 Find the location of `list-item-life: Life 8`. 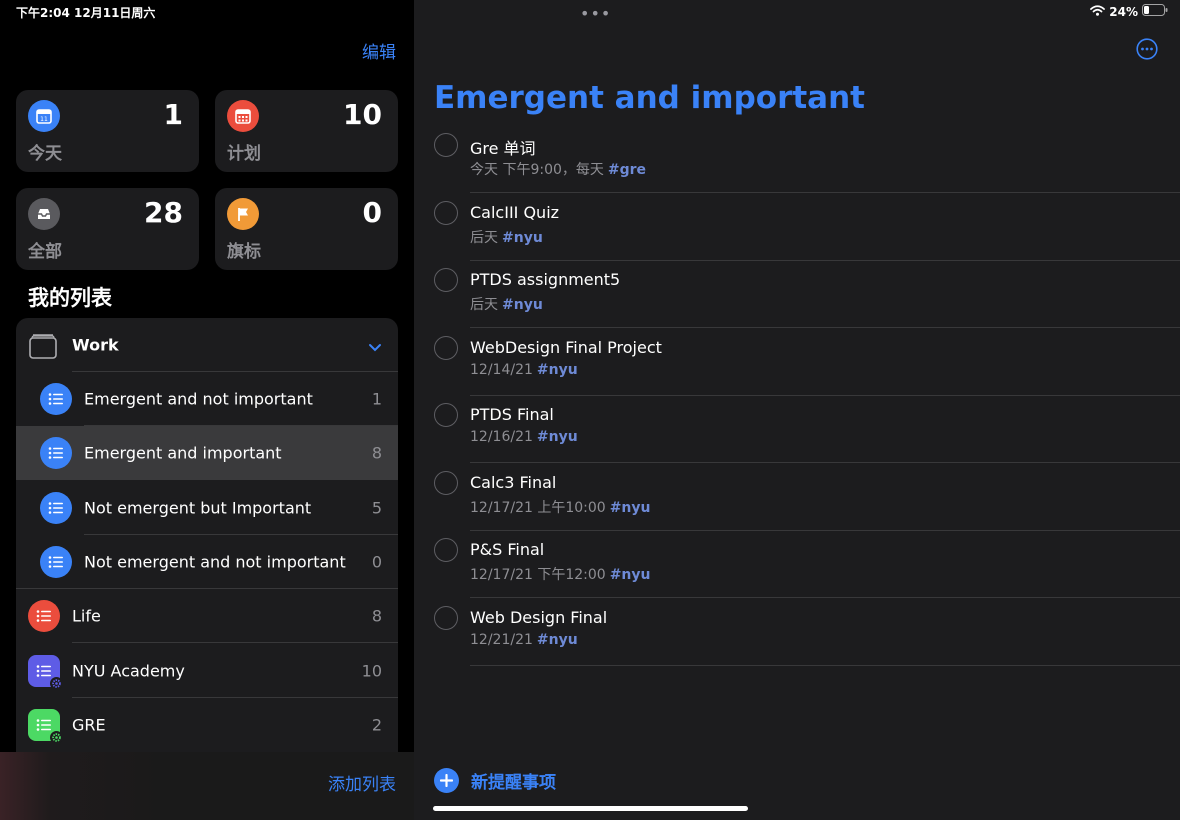

list-item-life: Life 8 is located at coordinates (207, 616).